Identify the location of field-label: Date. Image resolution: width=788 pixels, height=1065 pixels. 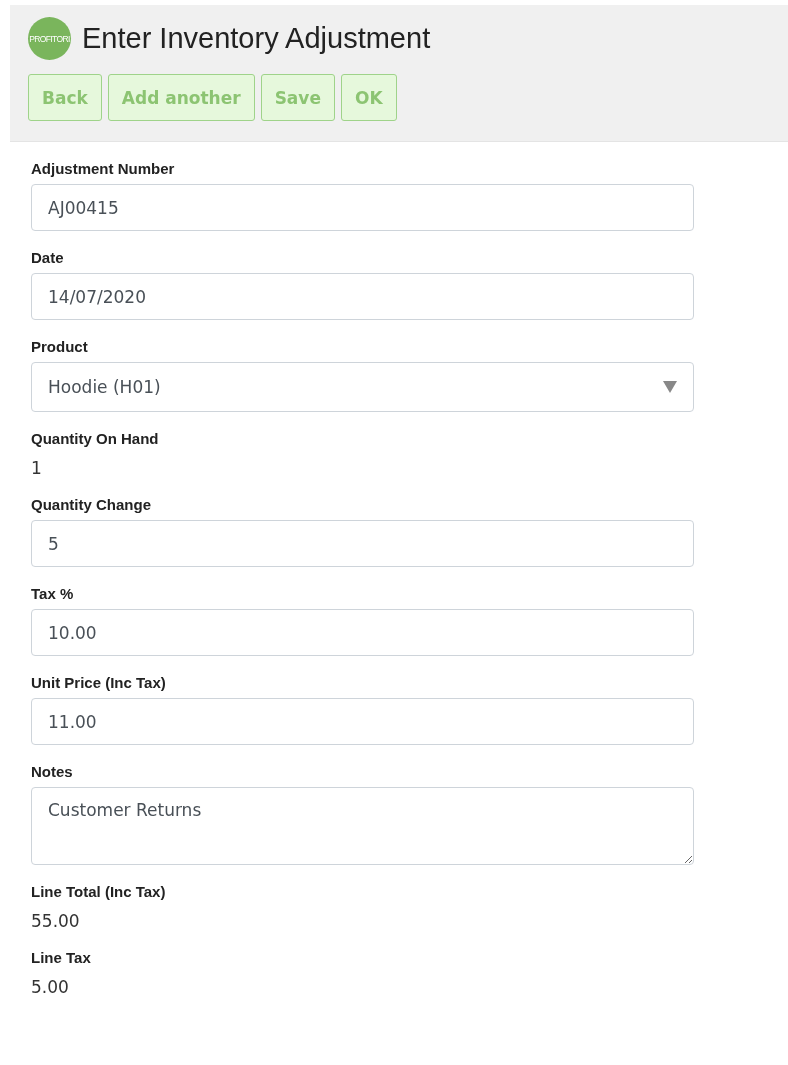
(47, 257).